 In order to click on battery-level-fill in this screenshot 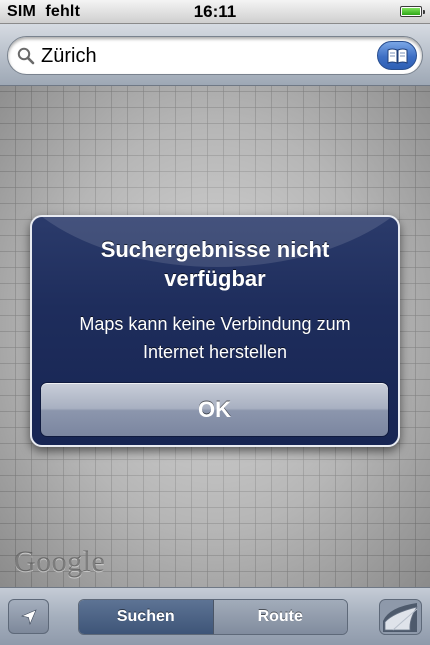, I will do `click(411, 11)`.